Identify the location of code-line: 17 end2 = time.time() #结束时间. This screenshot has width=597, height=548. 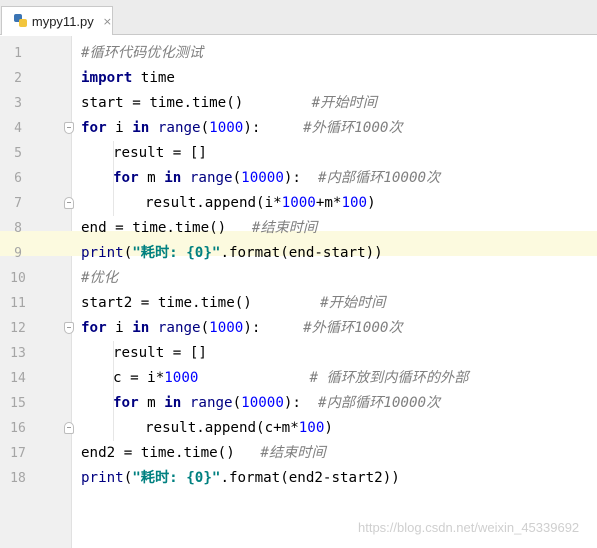
(298, 453).